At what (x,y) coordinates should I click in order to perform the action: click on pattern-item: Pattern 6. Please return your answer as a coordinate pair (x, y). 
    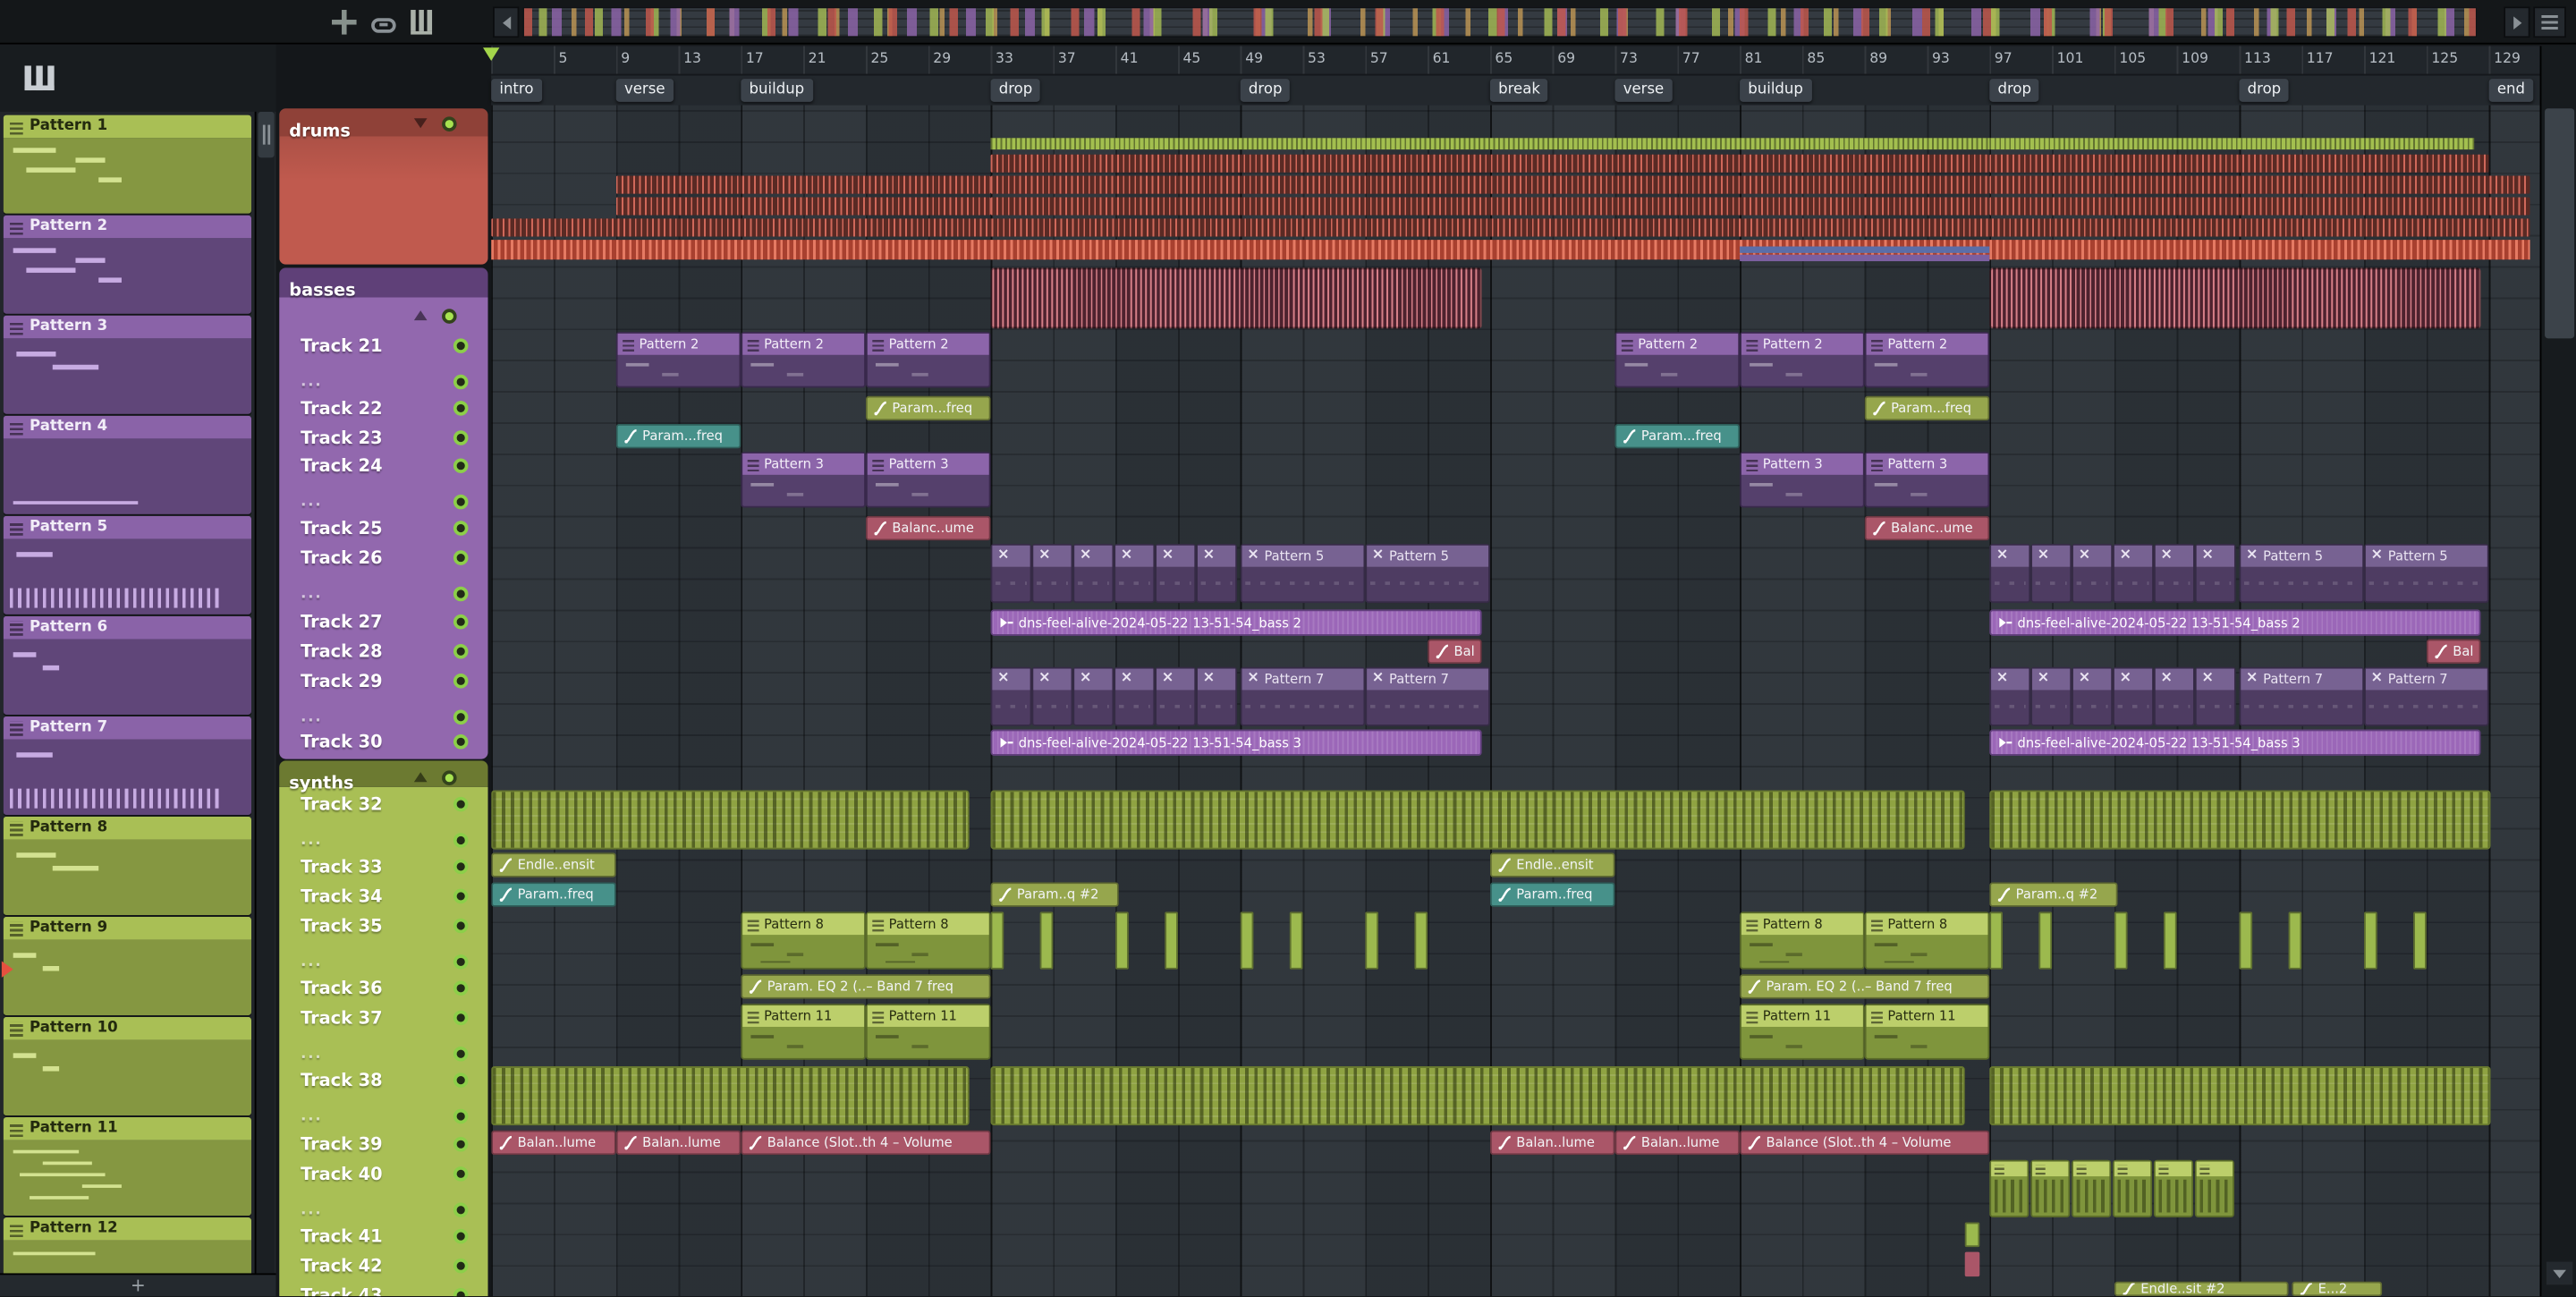
    Looking at the image, I should click on (127, 665).